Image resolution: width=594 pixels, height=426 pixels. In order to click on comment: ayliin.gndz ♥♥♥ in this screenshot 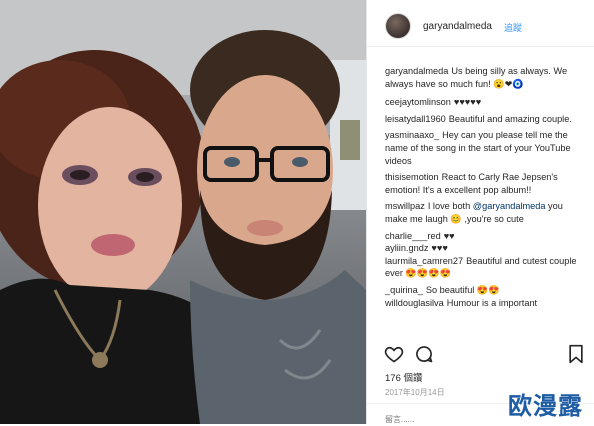, I will do `click(485, 248)`.